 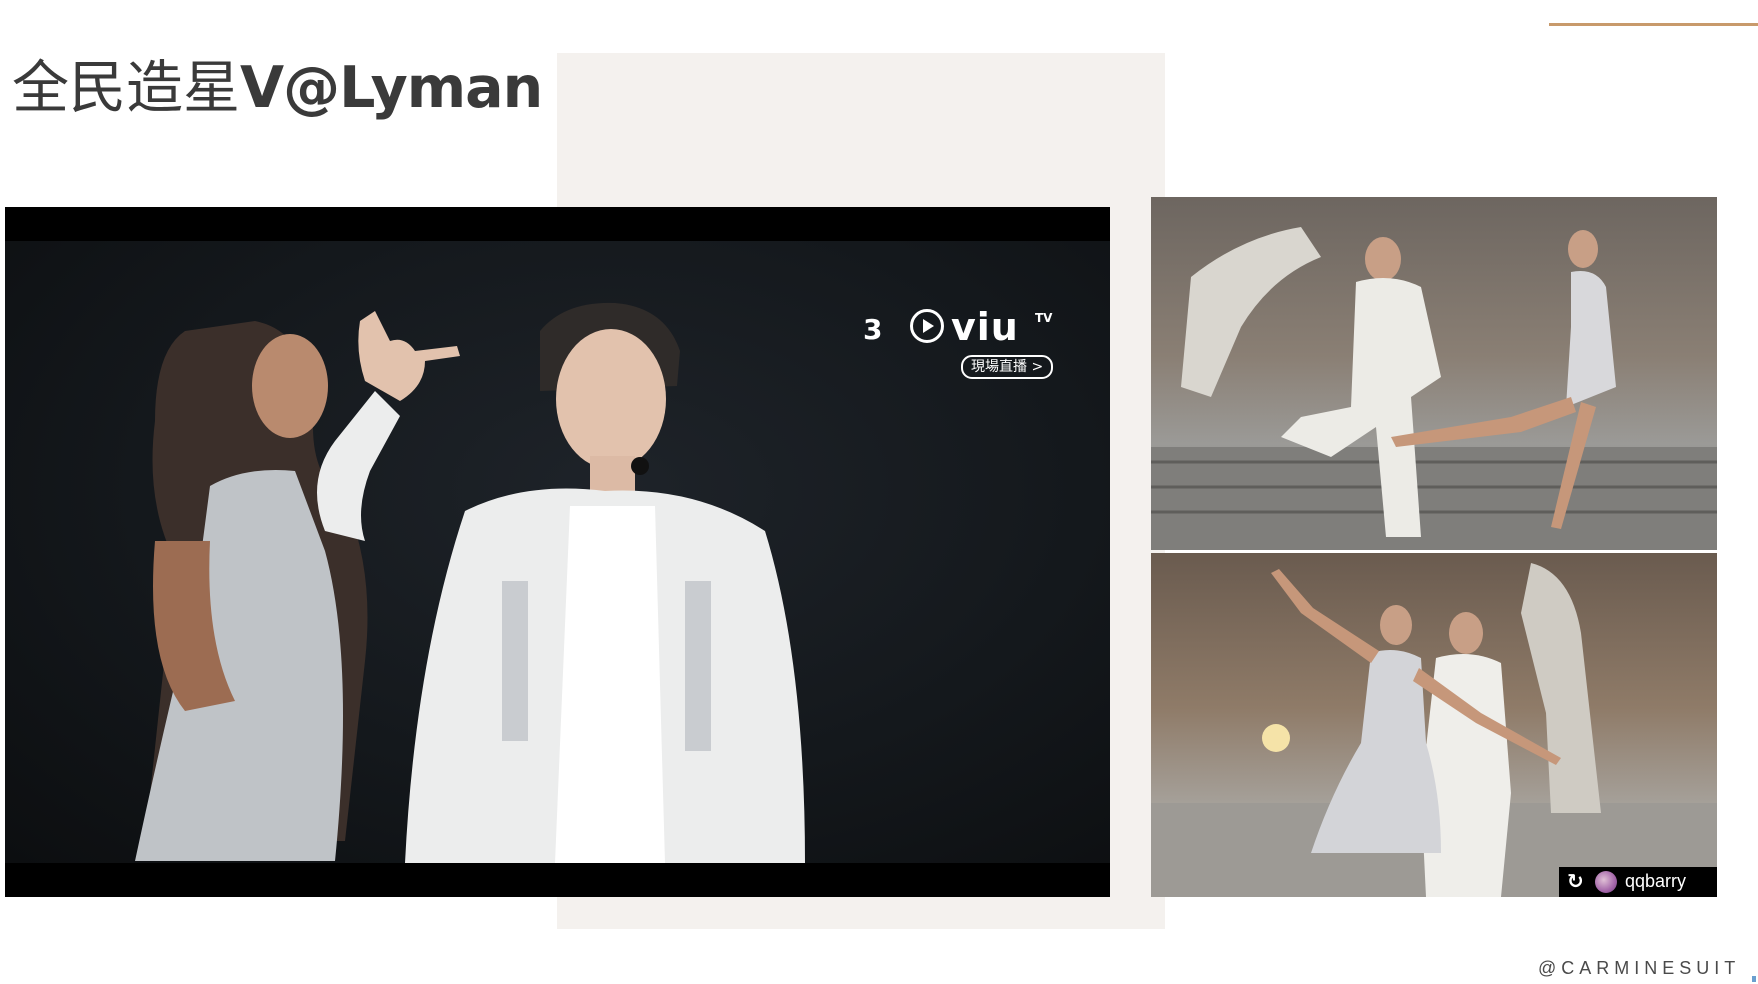 I want to click on repost-credit: ↻ qqbarry, so click(x=1638, y=882).